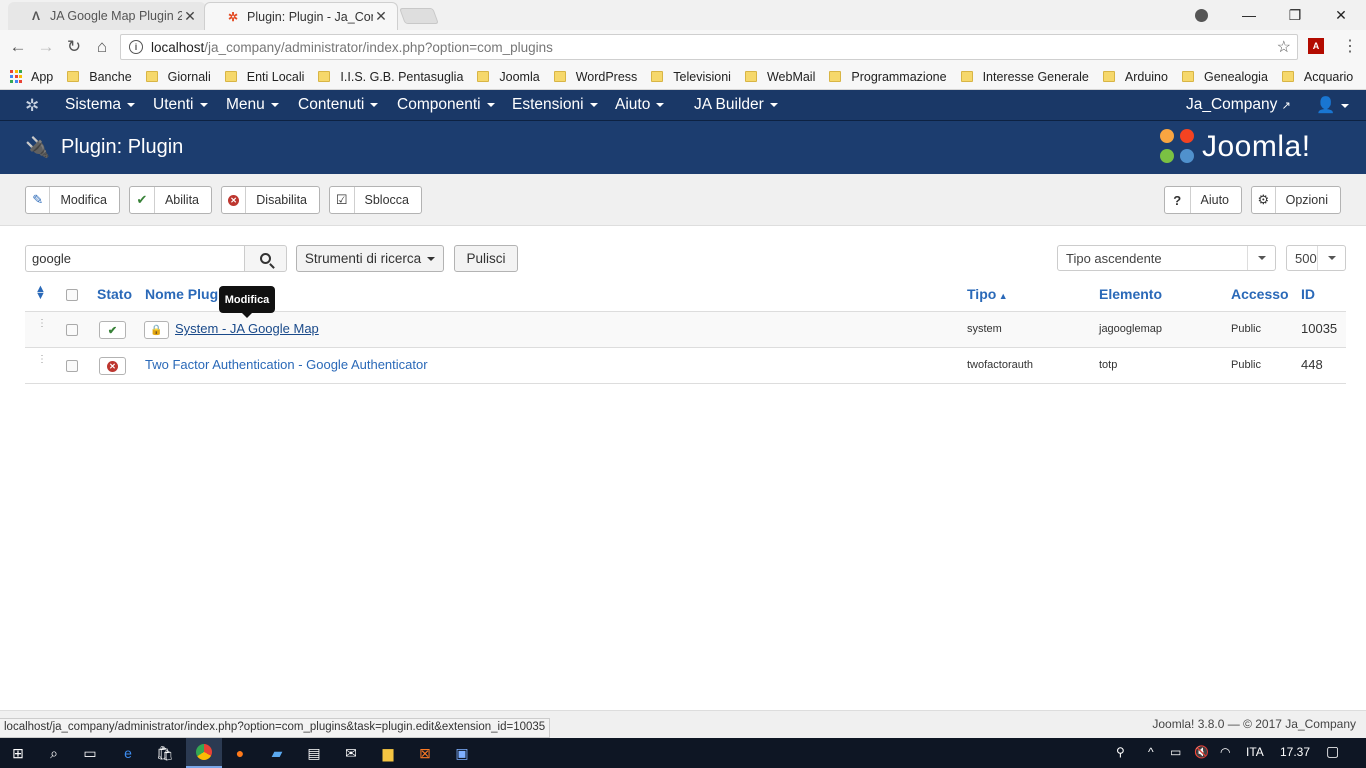 The height and width of the screenshot is (768, 1366). Describe the element at coordinates (178, 77) in the screenshot. I see `bookmark-folder: Giornali` at that location.